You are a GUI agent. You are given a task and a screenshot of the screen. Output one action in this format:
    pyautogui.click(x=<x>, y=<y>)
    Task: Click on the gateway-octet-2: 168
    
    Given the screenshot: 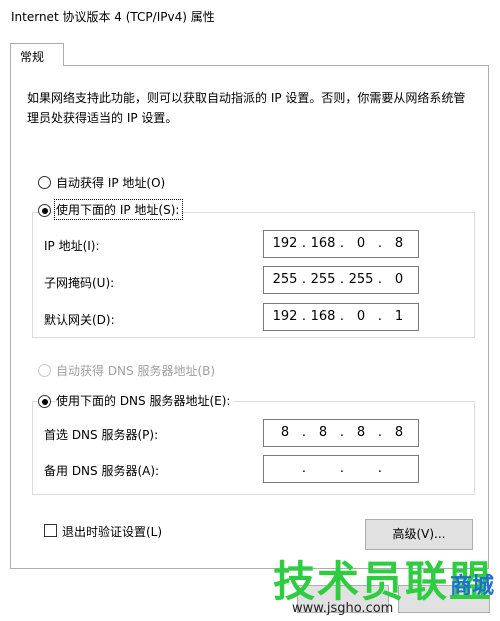 What is the action you would take?
    pyautogui.click(x=323, y=316)
    